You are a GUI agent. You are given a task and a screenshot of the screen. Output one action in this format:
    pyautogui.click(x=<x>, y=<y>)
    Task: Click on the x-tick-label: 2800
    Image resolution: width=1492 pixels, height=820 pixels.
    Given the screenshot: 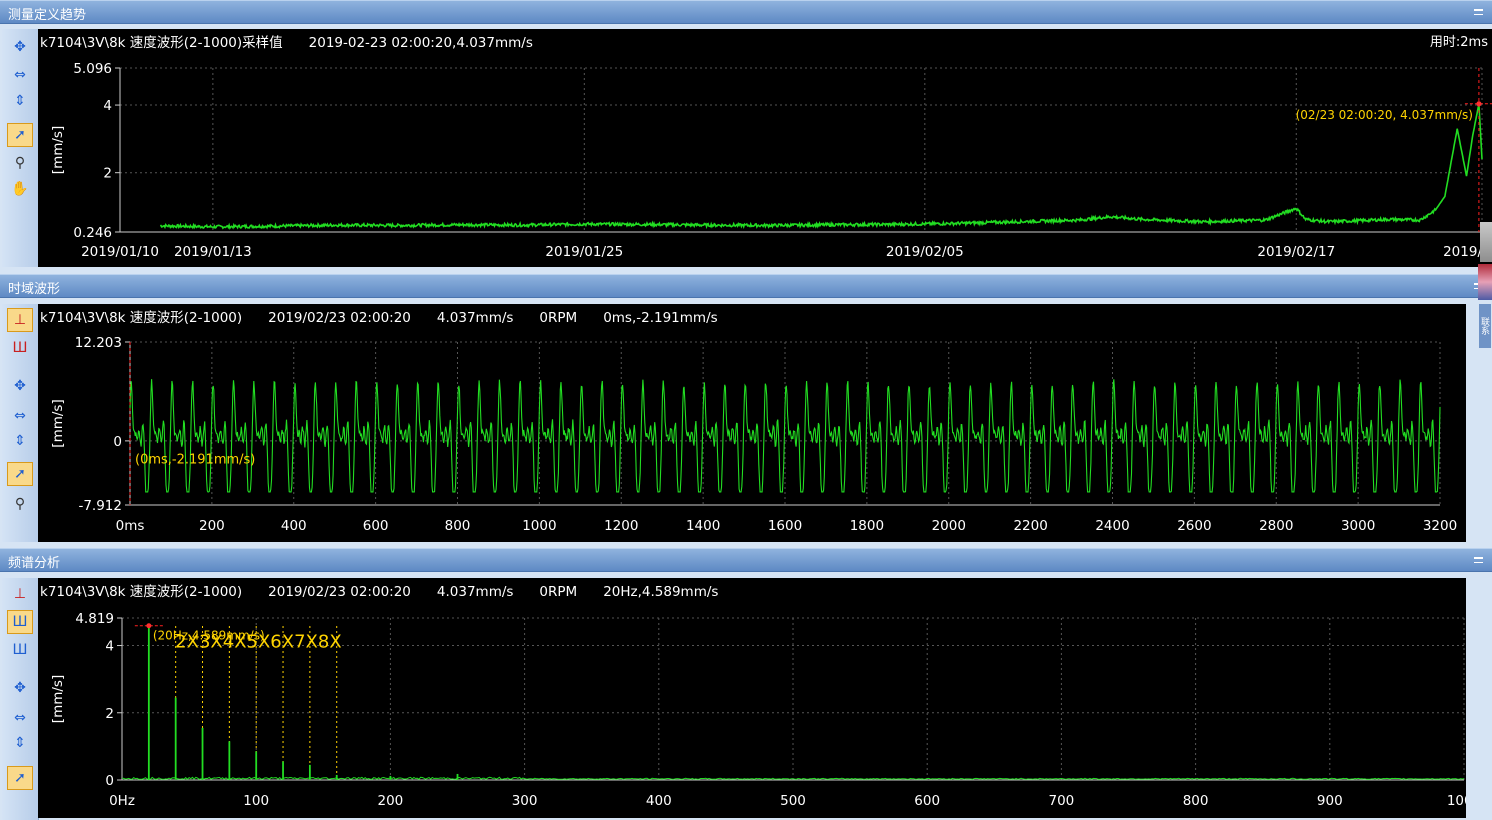 What is the action you would take?
    pyautogui.click(x=1276, y=526)
    